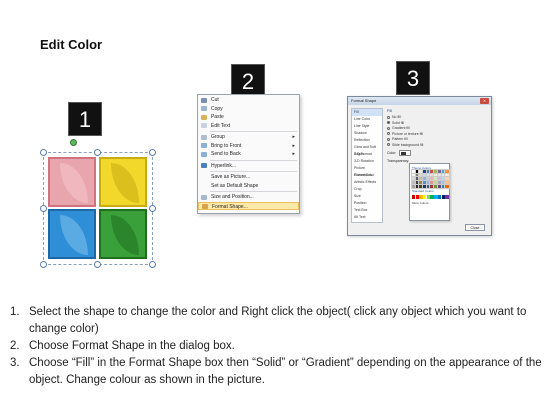 This screenshot has width=560, height=420. Describe the element at coordinates (407, 133) in the screenshot. I see `fill-option-label: Picture or texture fill` at that location.